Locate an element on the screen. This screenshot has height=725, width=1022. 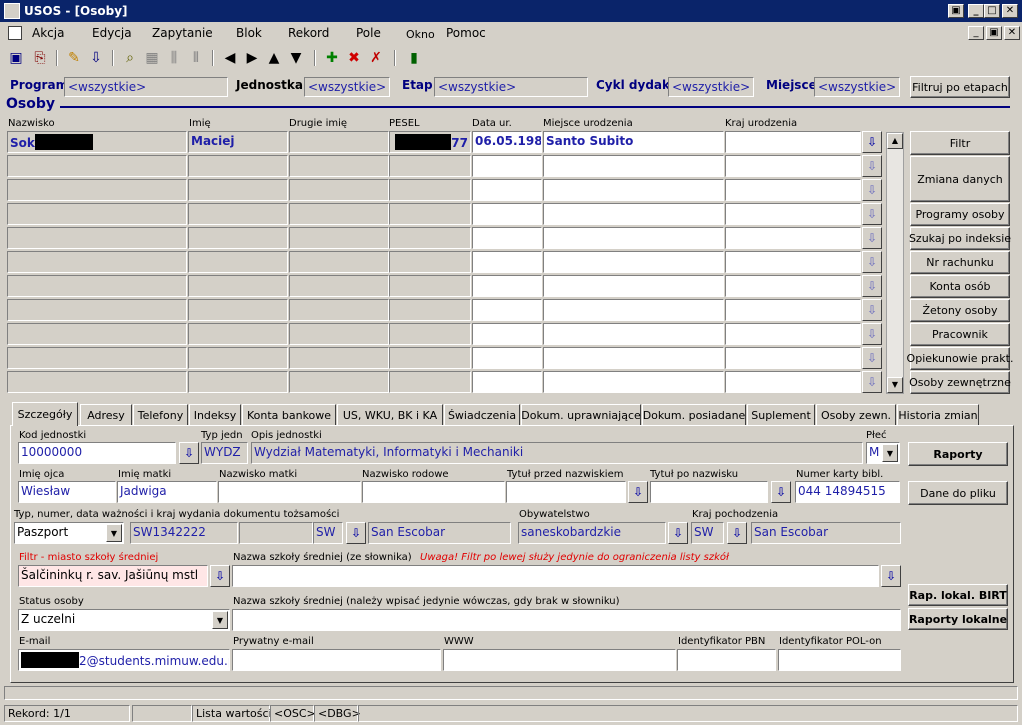
maximize-button: □ is located at coordinates (992, 11).